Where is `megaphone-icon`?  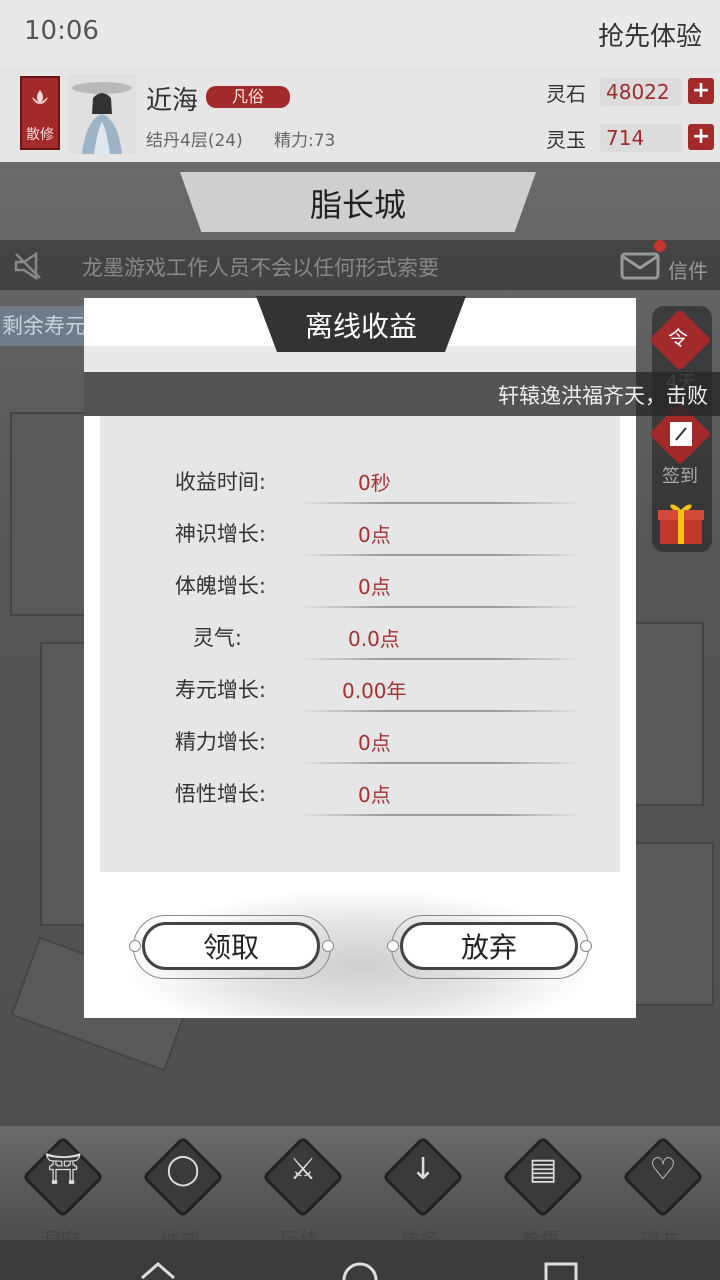 megaphone-icon is located at coordinates (27, 266).